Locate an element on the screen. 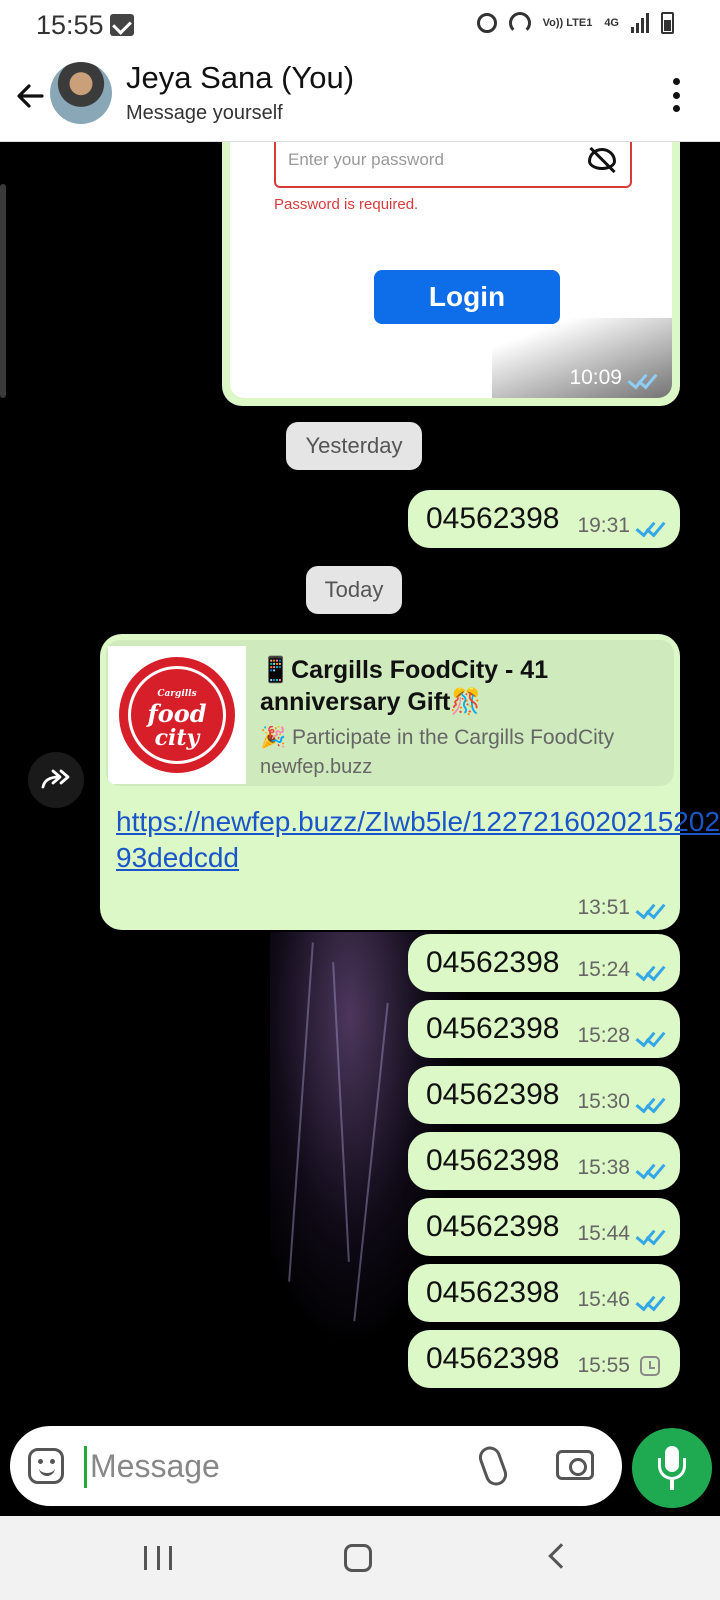  status-icons: Vo)) LTE1 4G is located at coordinates (575, 23).